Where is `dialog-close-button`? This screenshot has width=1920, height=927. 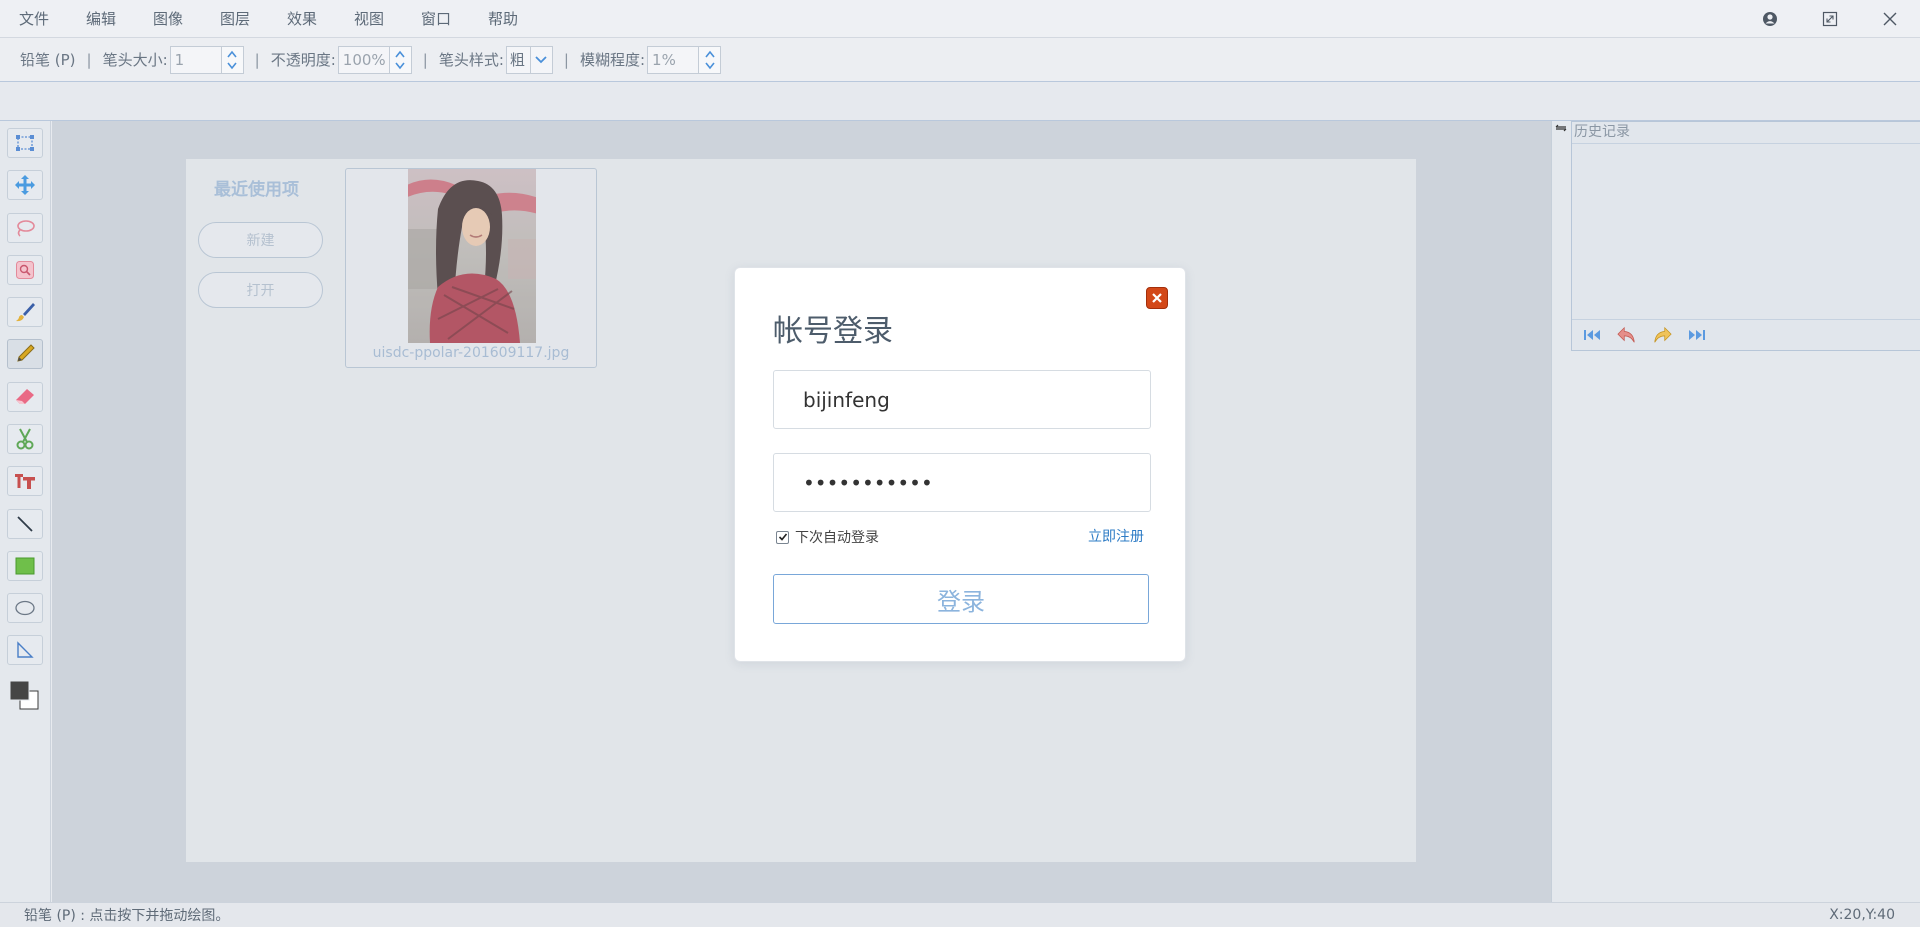 dialog-close-button is located at coordinates (1157, 298).